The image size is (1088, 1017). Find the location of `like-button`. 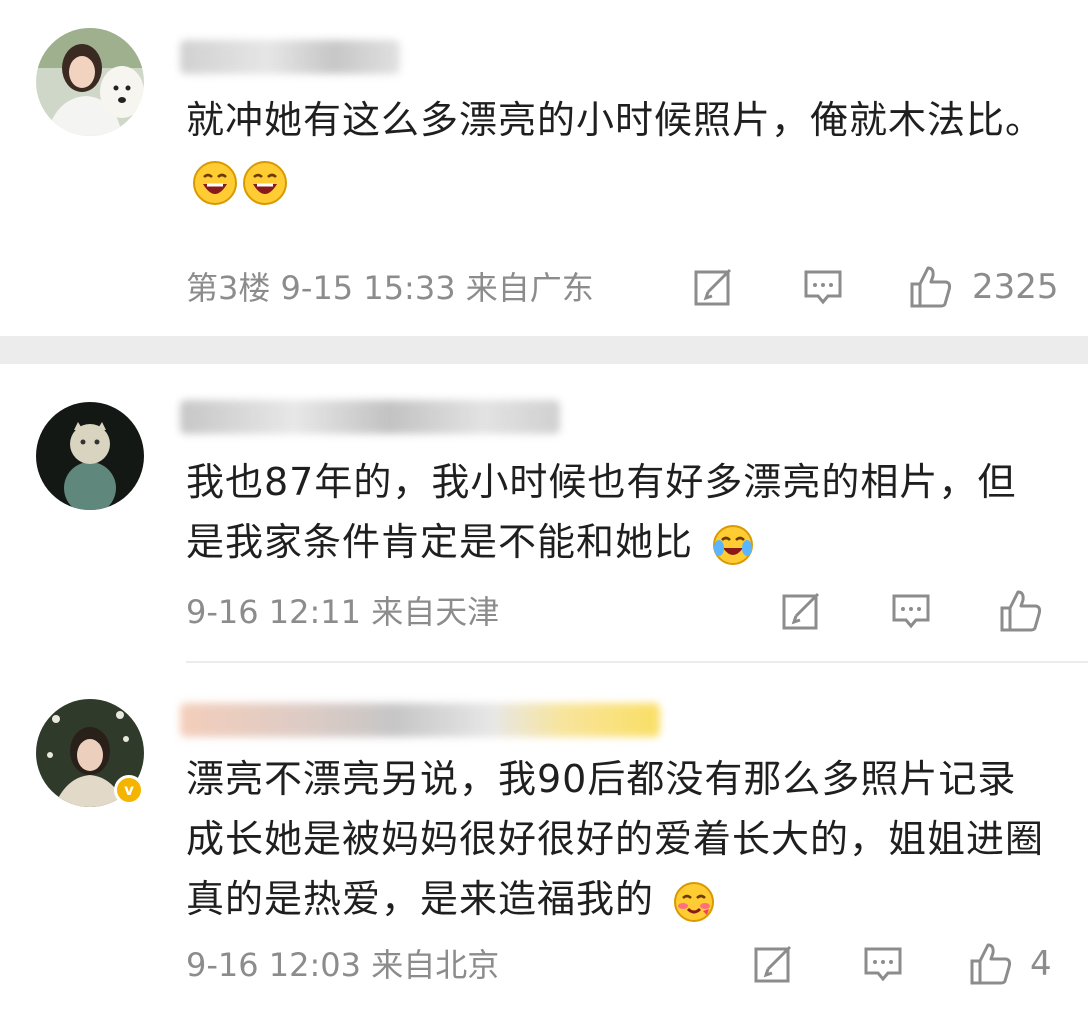

like-button is located at coordinates (1021, 611).